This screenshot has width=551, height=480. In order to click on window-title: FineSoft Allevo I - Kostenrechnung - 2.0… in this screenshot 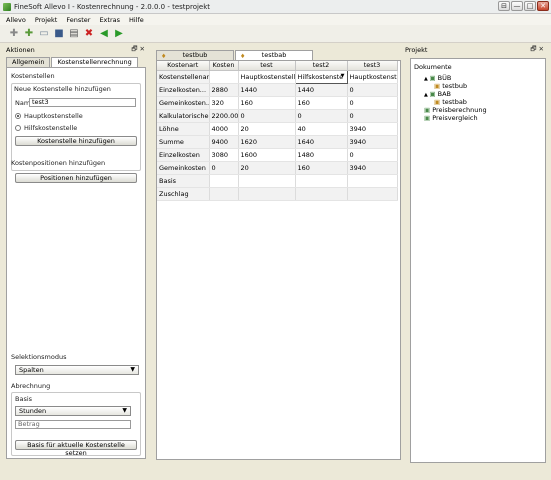, I will do `click(112, 6)`.